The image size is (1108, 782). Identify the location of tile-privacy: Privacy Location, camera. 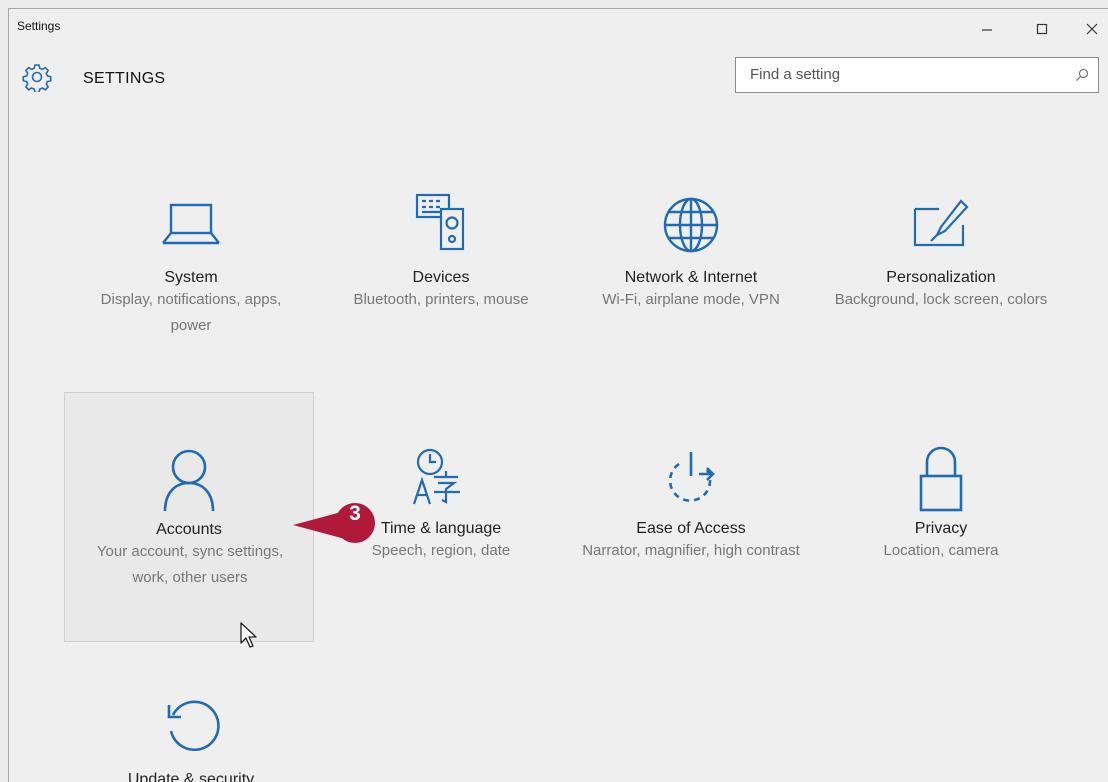
(941, 517).